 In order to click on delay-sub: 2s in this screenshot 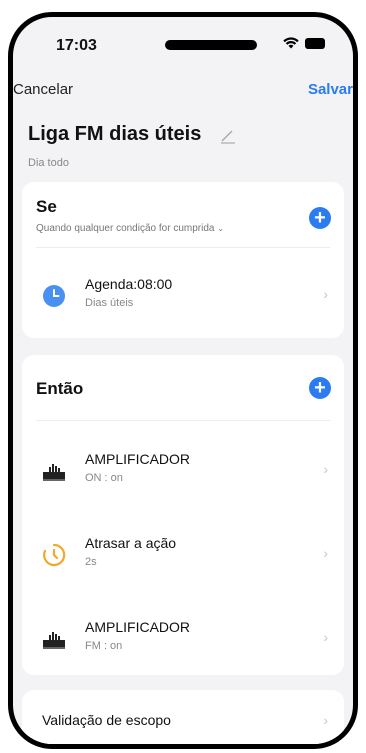, I will do `click(91, 562)`.